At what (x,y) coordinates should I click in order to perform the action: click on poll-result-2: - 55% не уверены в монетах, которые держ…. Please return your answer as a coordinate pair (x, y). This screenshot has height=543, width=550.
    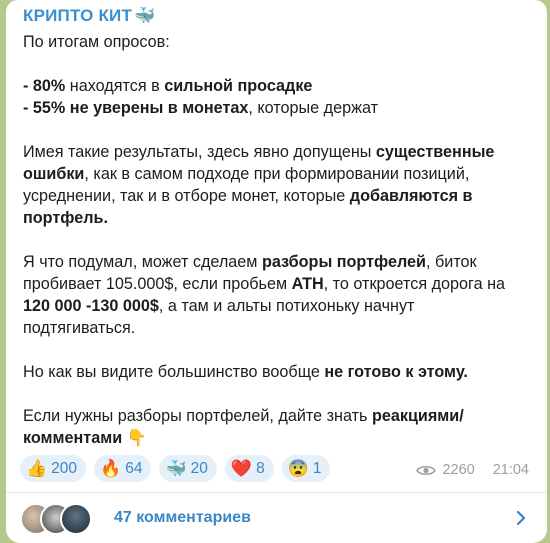
    Looking at the image, I should click on (201, 108).